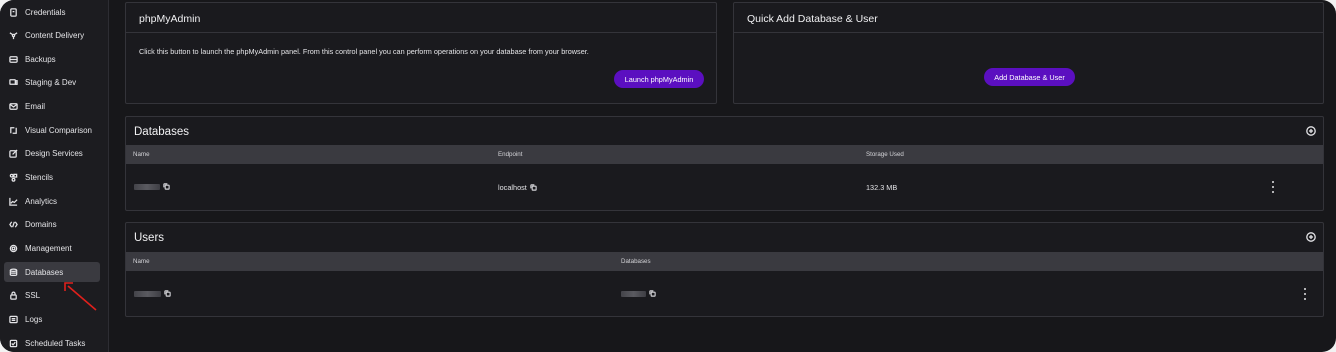 This screenshot has height=352, width=1336. I want to click on key-icon, so click(13, 12).